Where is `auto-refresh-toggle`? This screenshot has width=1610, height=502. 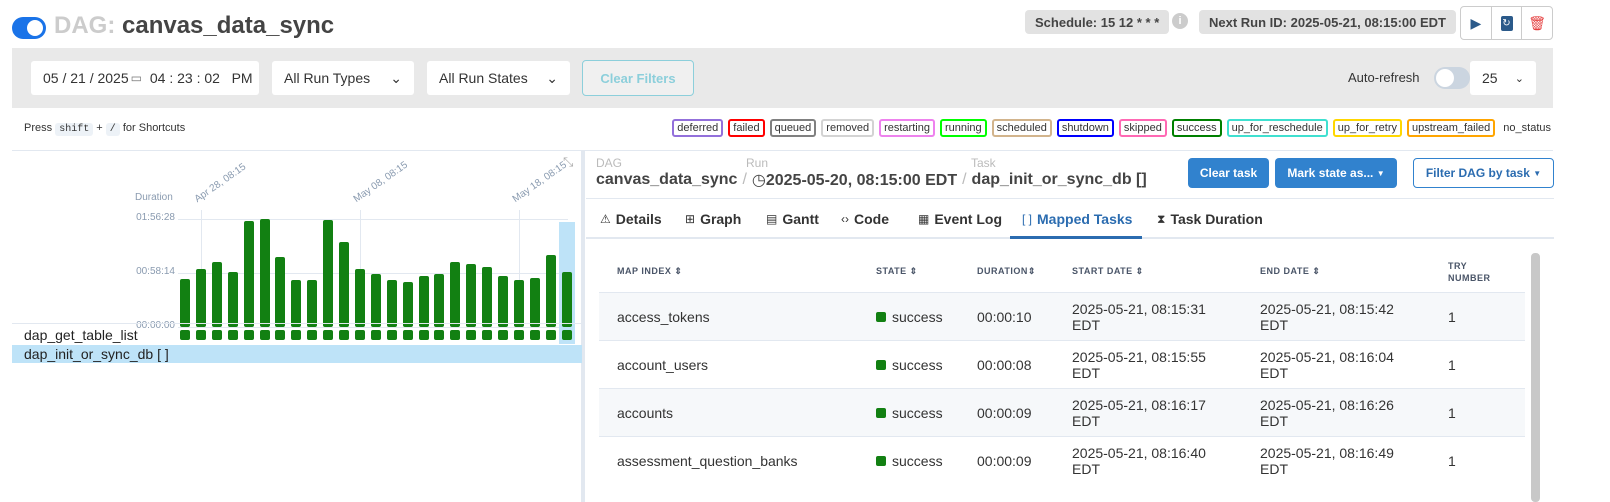 auto-refresh-toggle is located at coordinates (1452, 78).